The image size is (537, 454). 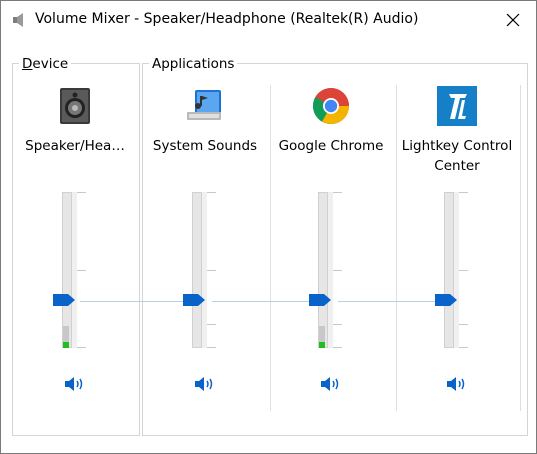 I want to click on system-sounds-icon, so click(x=204, y=105).